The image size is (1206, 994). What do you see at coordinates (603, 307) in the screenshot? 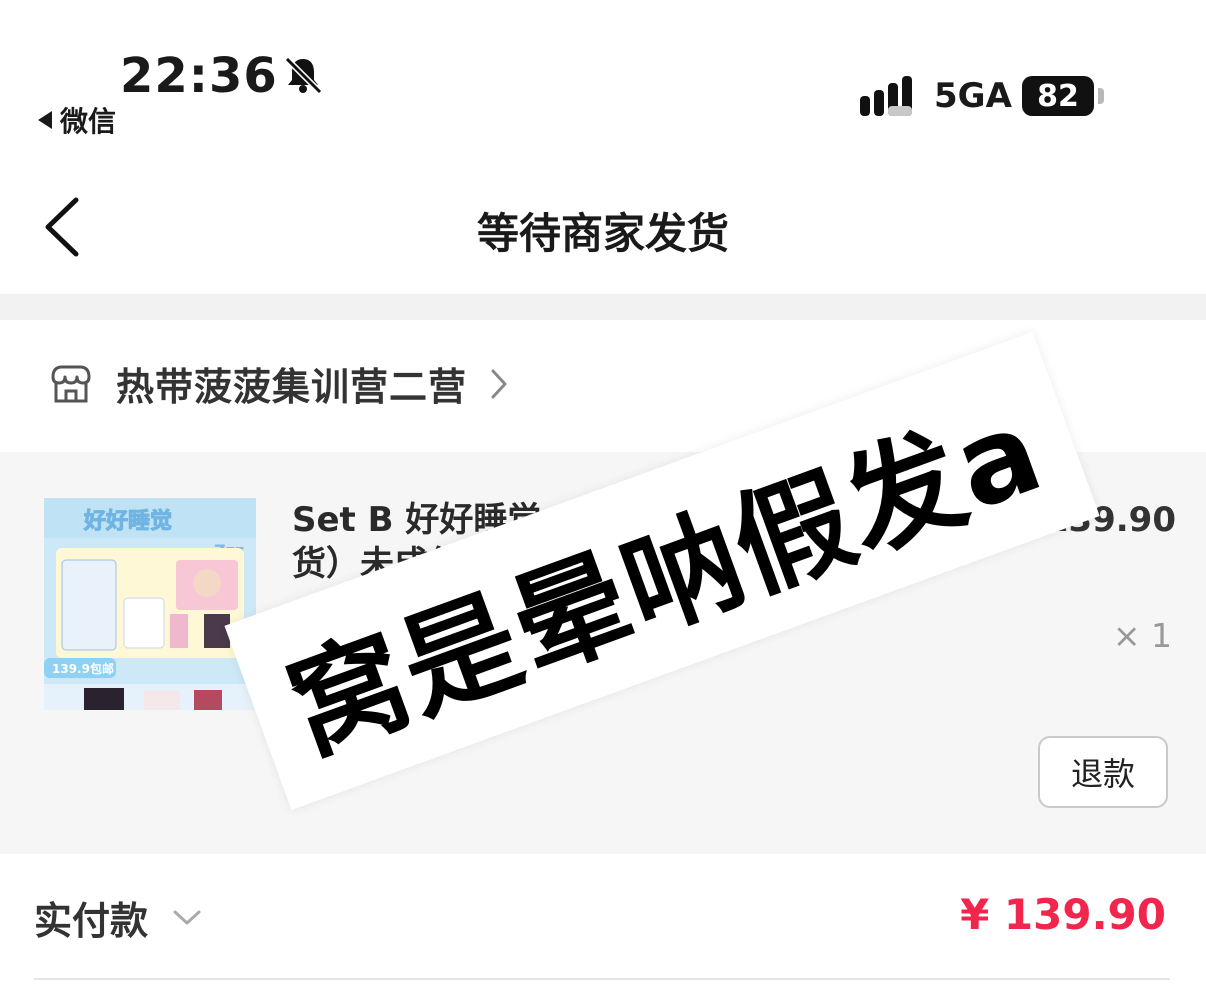
I see `section-gap` at bounding box center [603, 307].